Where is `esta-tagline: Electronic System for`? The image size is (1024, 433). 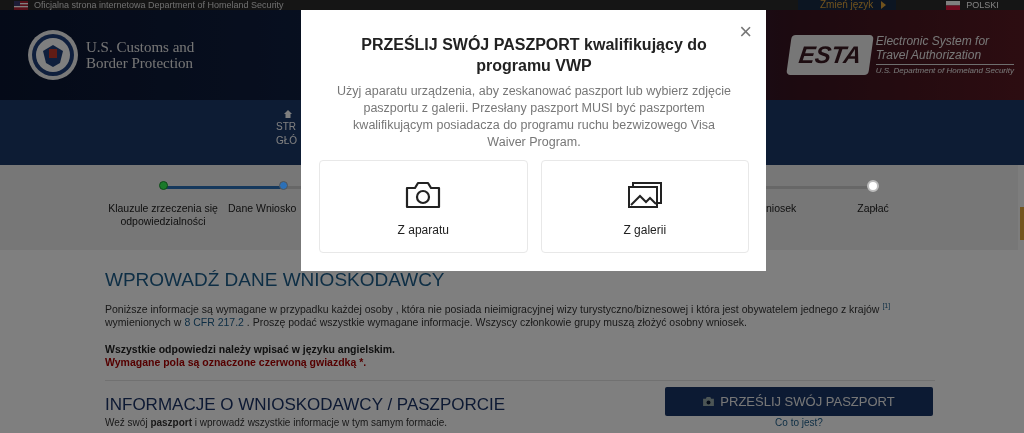 esta-tagline: Electronic System for is located at coordinates (933, 41).